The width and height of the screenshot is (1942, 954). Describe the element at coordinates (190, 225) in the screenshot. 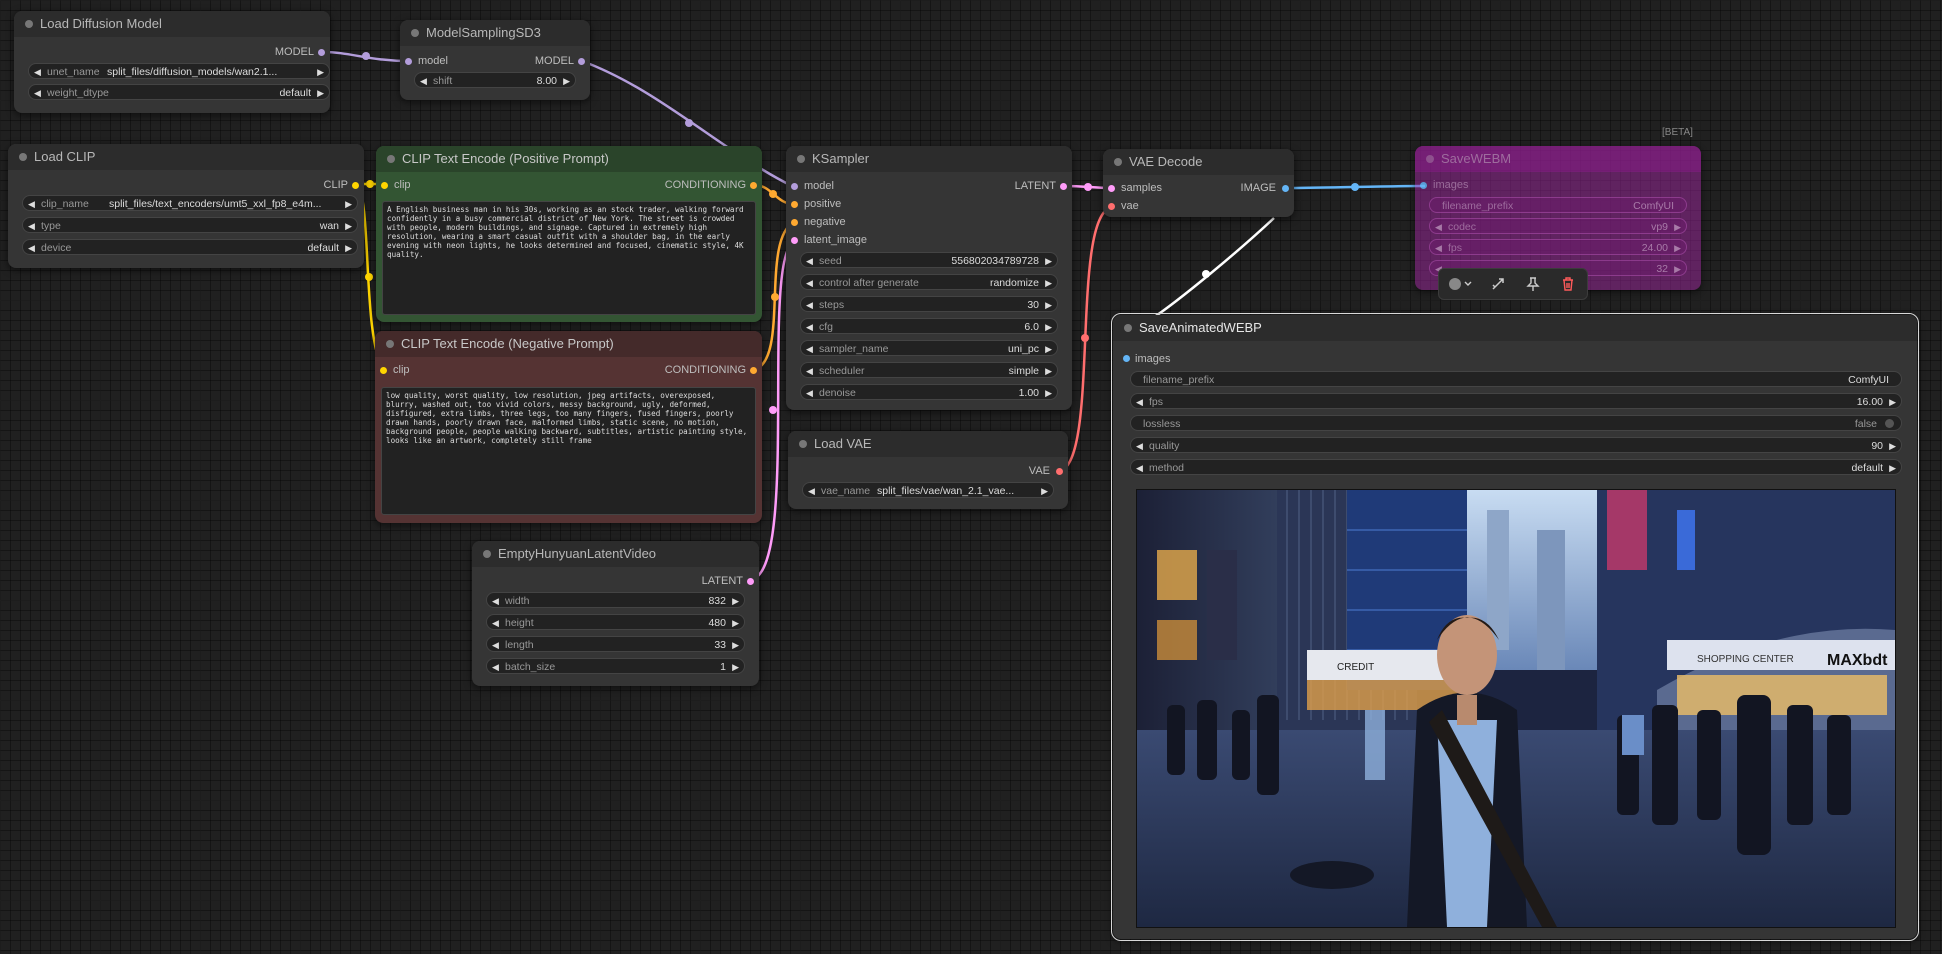

I see `type-combo: ◀ type wan ▶` at that location.